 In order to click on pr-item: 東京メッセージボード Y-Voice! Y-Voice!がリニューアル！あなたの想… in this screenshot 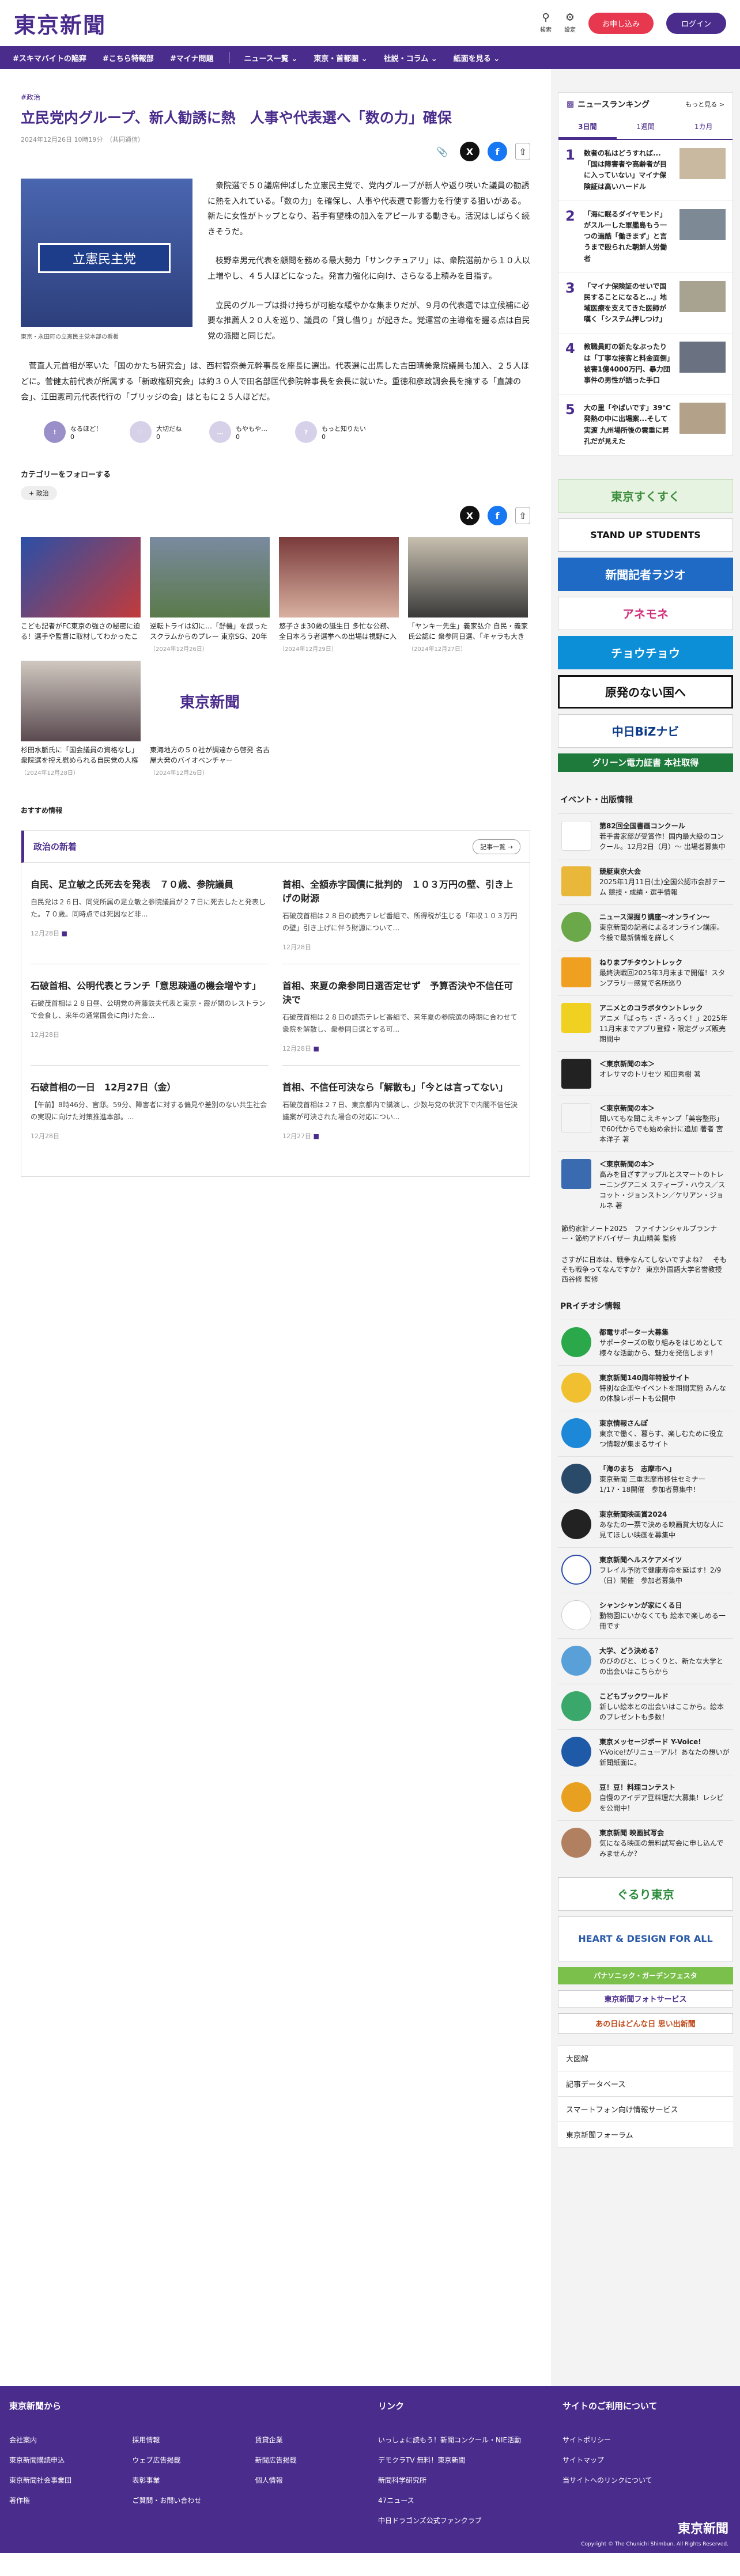, I will do `click(645, 1752)`.